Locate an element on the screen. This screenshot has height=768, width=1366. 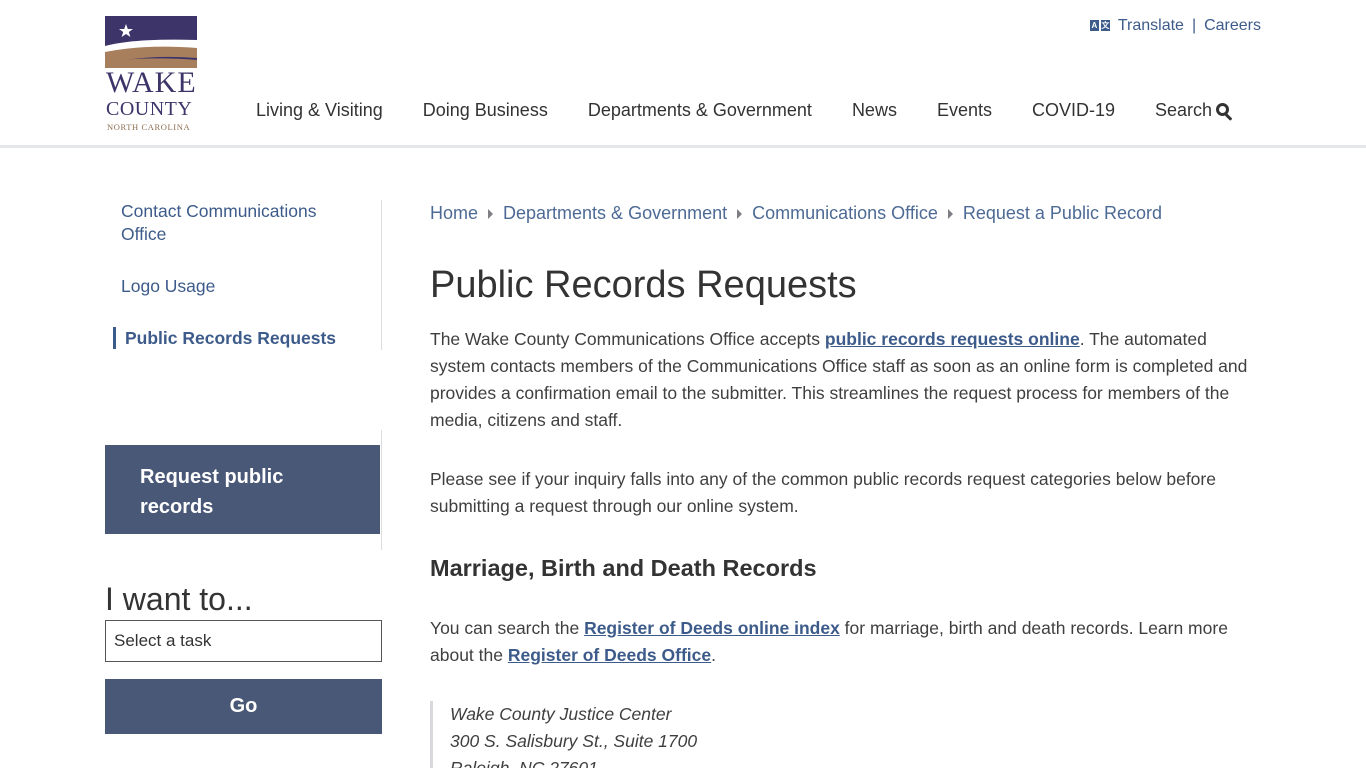
sidebar-item-contact-communications: Contact Communications Office is located at coordinates (241, 223).